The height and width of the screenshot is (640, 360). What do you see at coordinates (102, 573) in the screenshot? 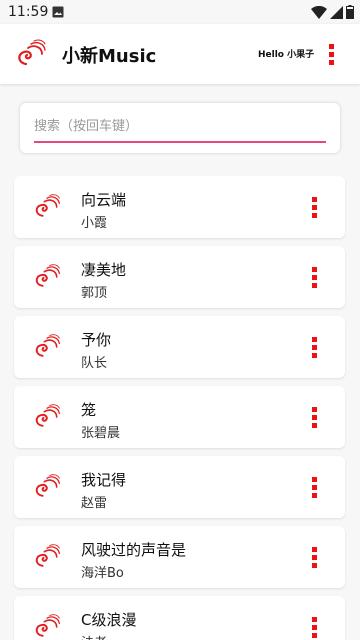
I see `song-artist: 海洋Bo` at bounding box center [102, 573].